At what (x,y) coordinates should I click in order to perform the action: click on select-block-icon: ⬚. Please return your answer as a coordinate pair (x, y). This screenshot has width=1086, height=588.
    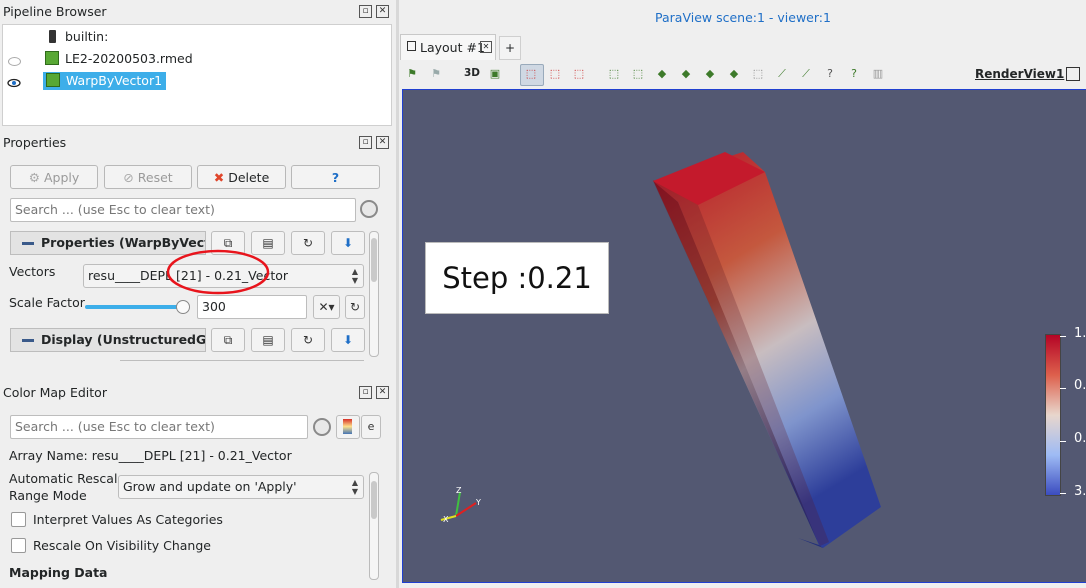
    Looking at the image, I should click on (579, 74).